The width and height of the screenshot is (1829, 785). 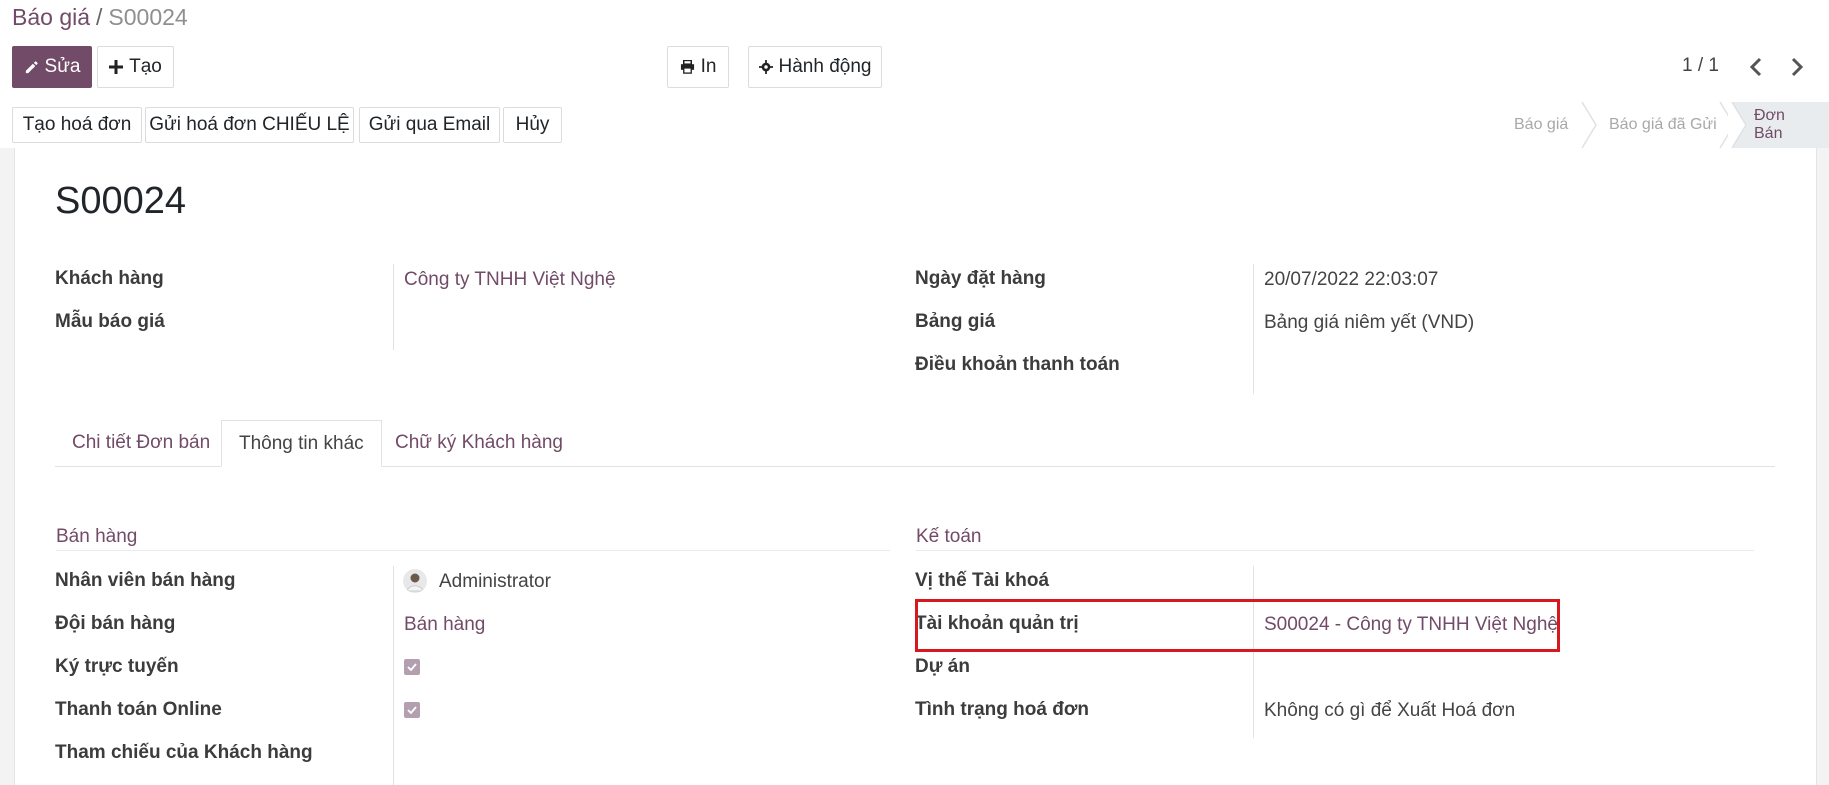 I want to click on action-button: Hành động, so click(x=815, y=67).